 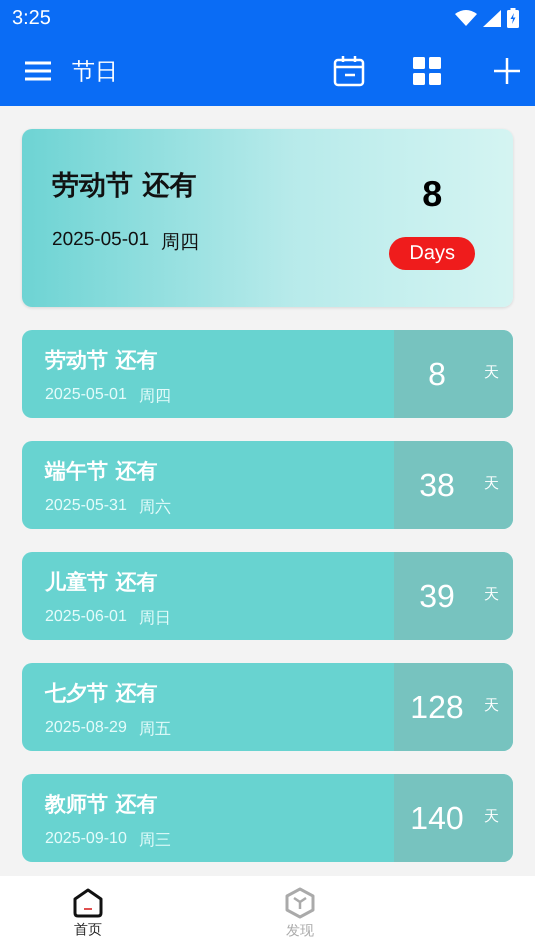 What do you see at coordinates (86, 395) in the screenshot?
I see `holiday-date: 2025-05-01` at bounding box center [86, 395].